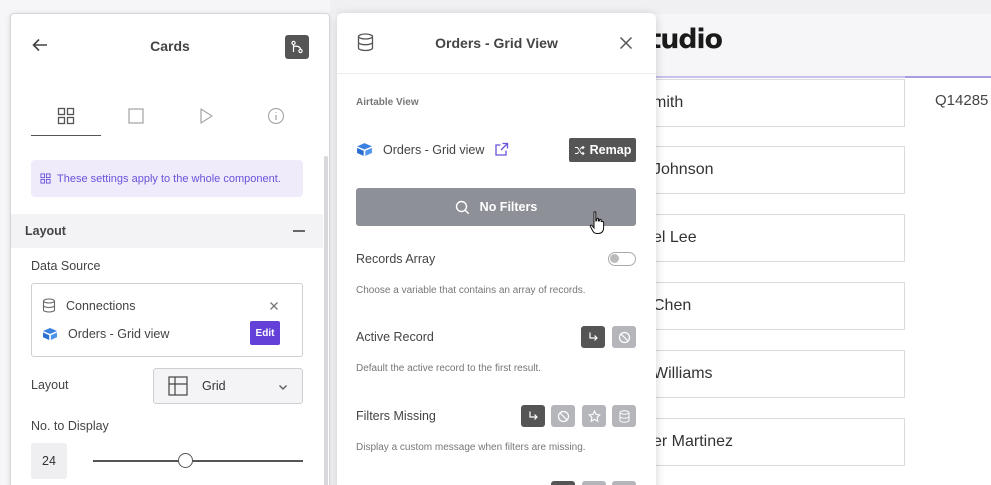  What do you see at coordinates (70, 426) in the screenshot?
I see `display-count-label: No. to Display` at bounding box center [70, 426].